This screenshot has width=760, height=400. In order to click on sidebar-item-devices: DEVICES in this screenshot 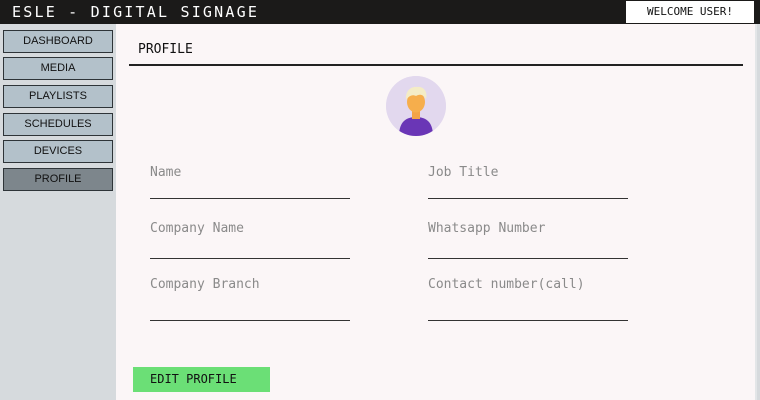, I will do `click(58, 151)`.